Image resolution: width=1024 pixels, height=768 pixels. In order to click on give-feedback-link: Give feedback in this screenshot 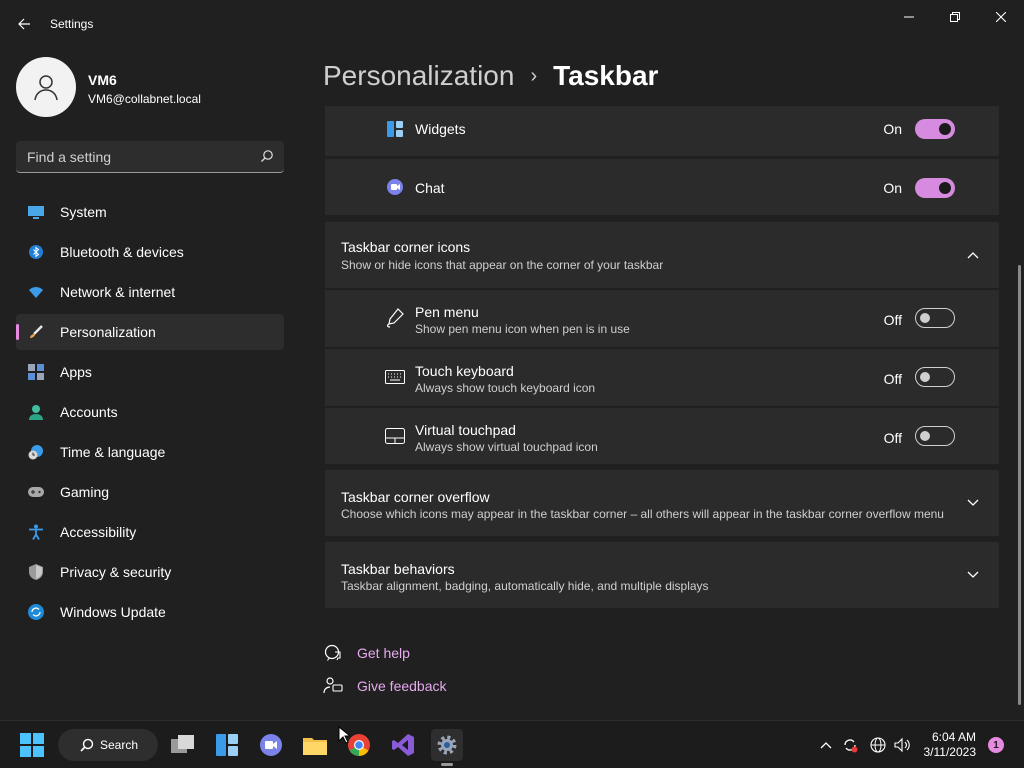, I will do `click(402, 686)`.